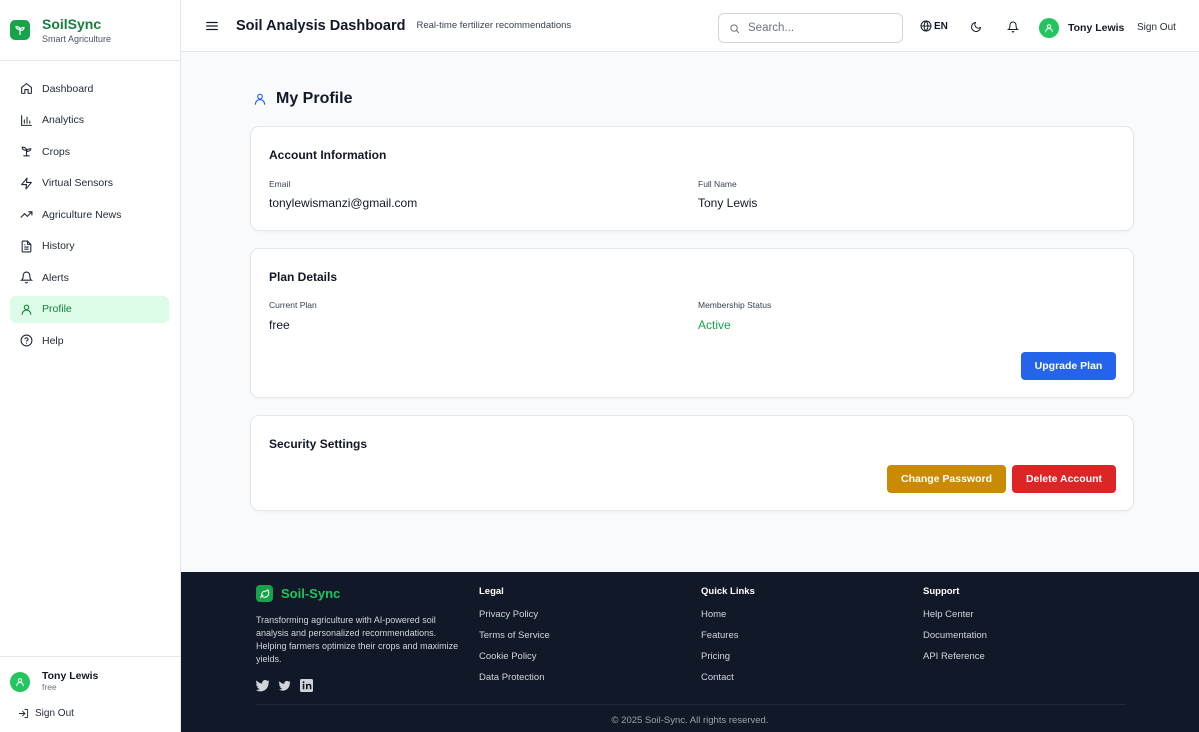 This screenshot has height=732, width=1199. Describe the element at coordinates (68, 88) in the screenshot. I see `sidebar-item-label: Dashboard` at that location.